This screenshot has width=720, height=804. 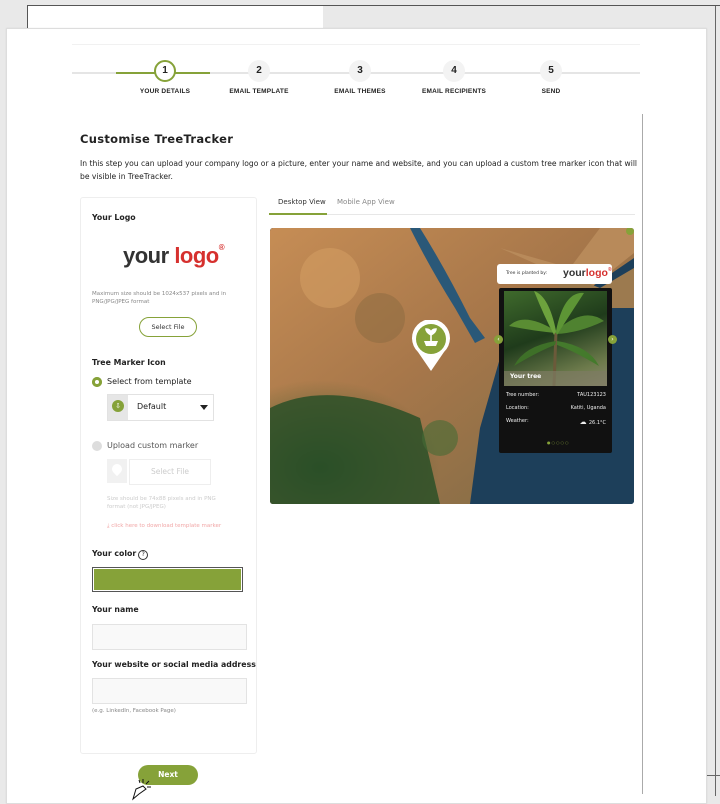 I want to click on marker-swatch: ⇩, so click(x=118, y=407).